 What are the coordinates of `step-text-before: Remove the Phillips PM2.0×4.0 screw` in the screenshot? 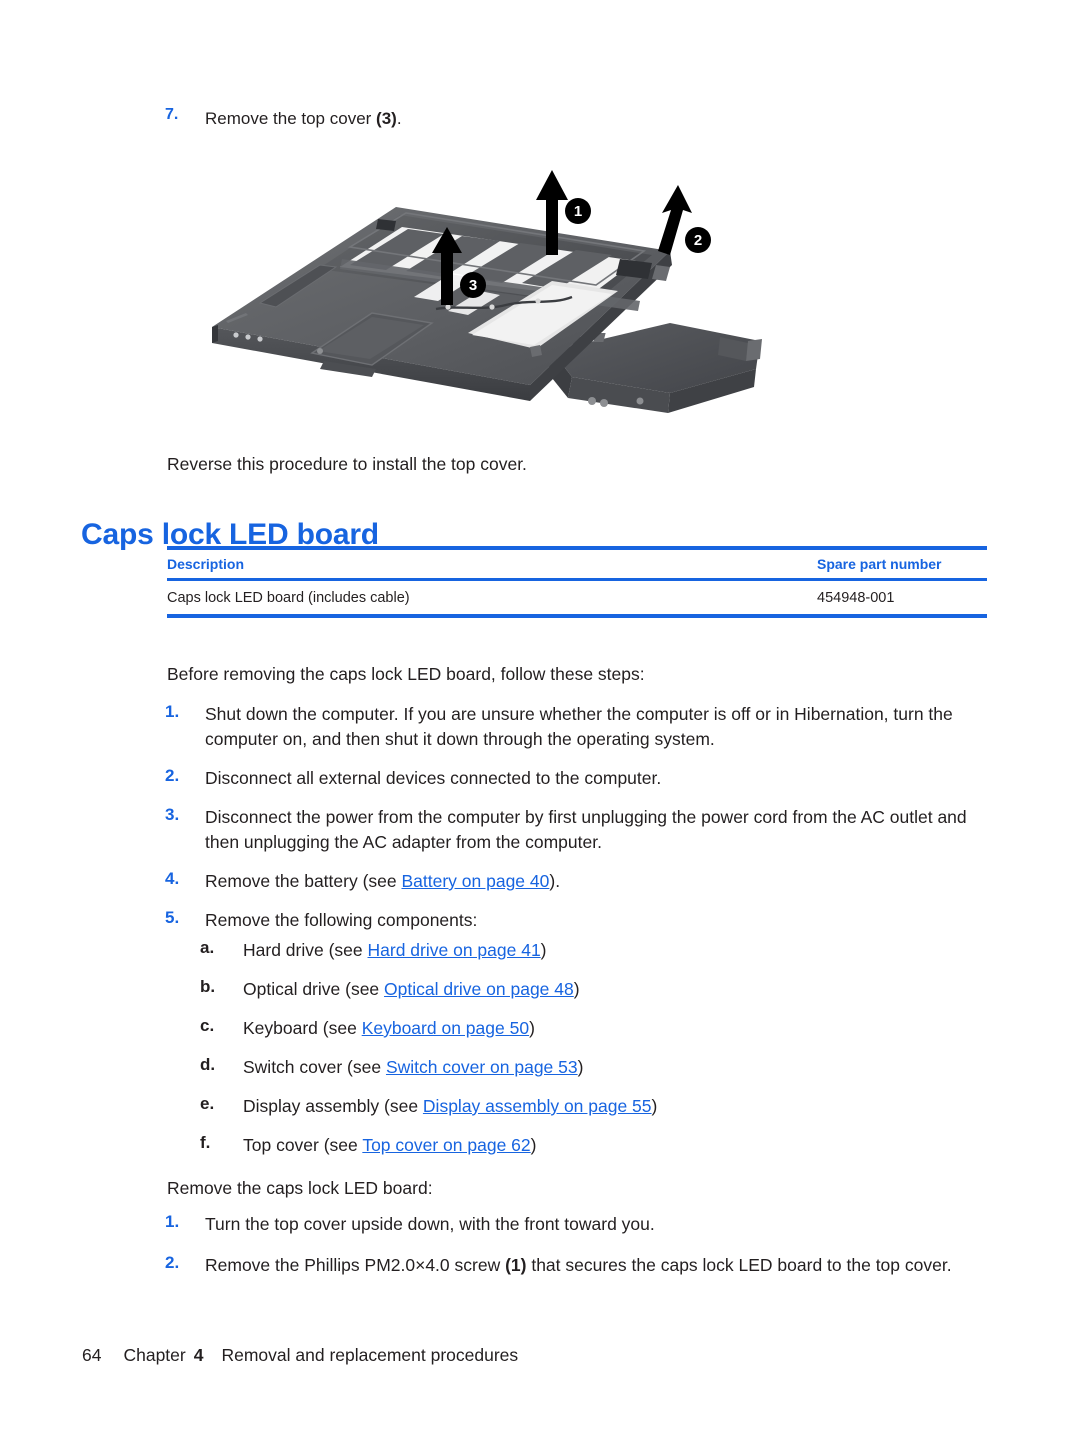 It's located at (355, 1265).